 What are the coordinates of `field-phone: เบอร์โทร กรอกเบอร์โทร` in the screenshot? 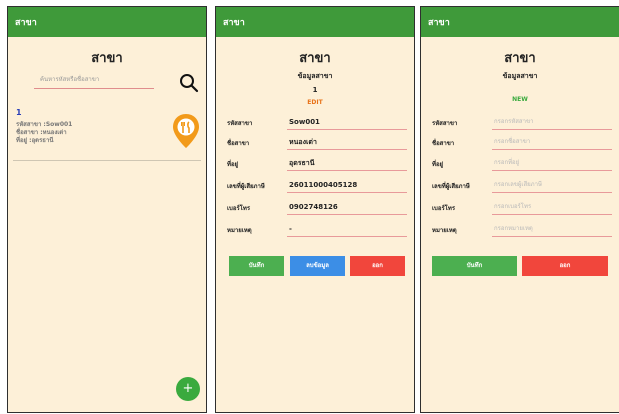 It's located at (524, 208).